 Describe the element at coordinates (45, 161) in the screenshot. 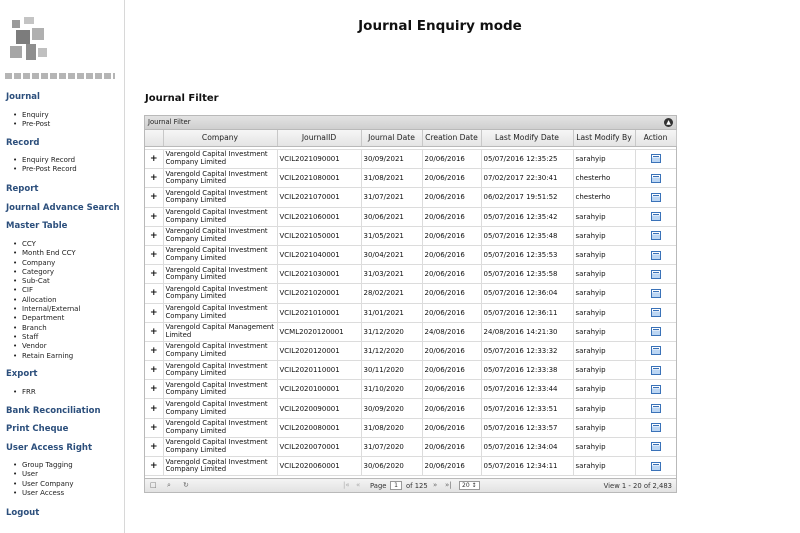

I see `nav-enquiry-record: Enquiry Record` at that location.